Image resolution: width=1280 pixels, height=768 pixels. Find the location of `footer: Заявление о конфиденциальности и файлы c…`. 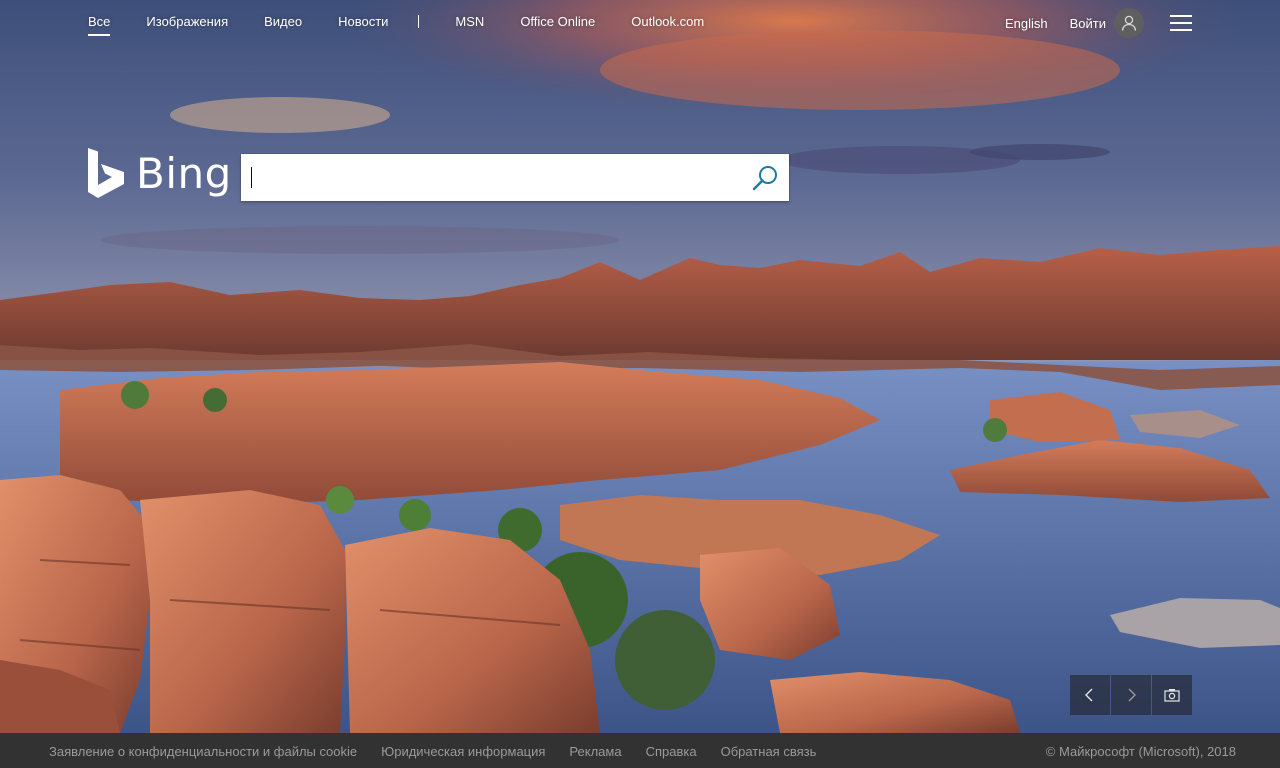

footer: Заявление о конфиденциальности и файлы c… is located at coordinates (640, 750).